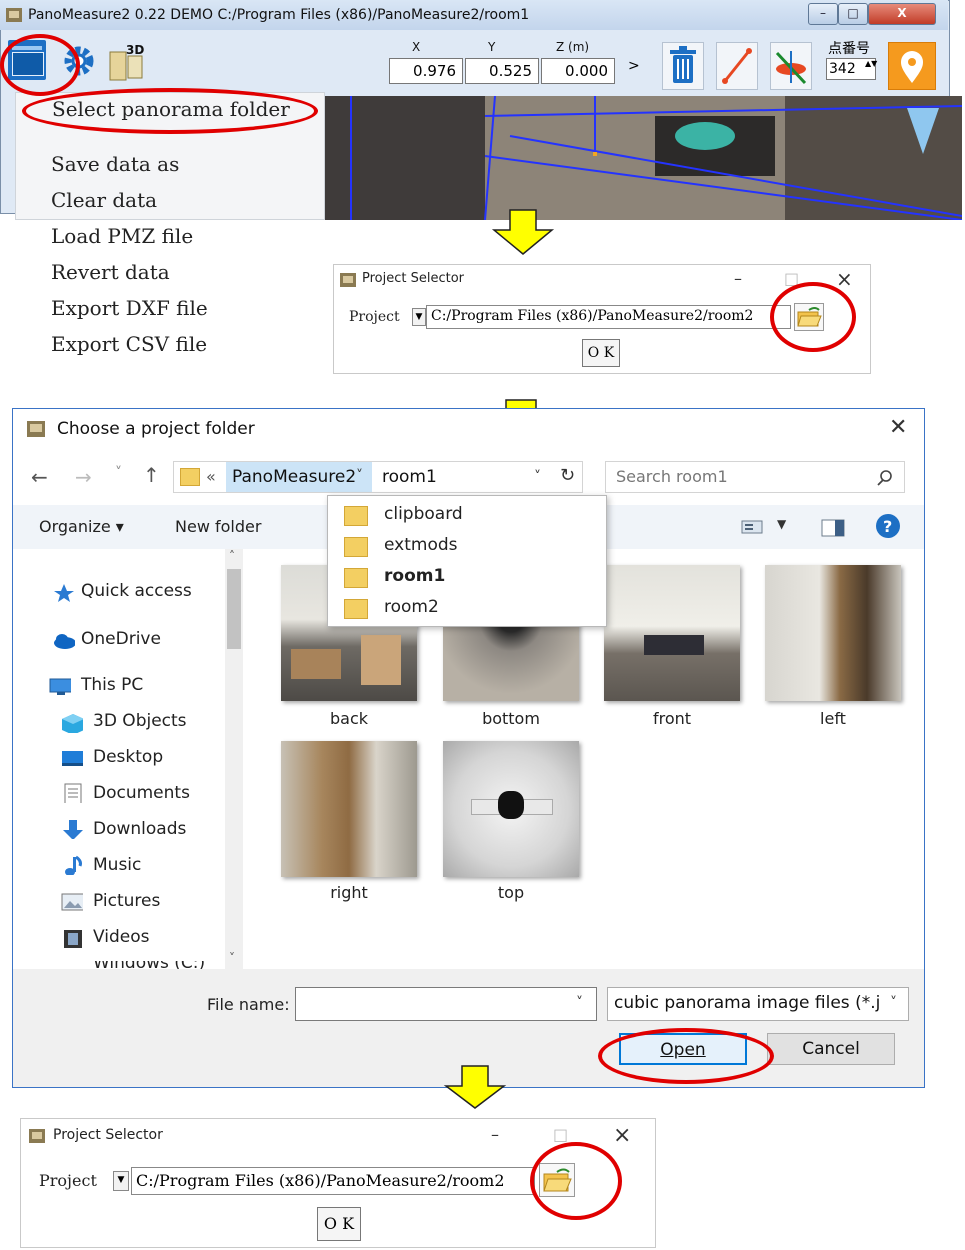 This screenshot has height=1250, width=965. I want to click on dialog-title: Choose a project folder, so click(156, 429).